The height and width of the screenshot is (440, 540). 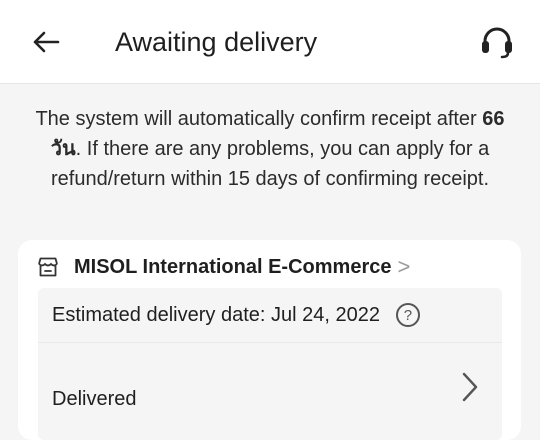 What do you see at coordinates (94, 399) in the screenshot?
I see `delivery-status: Delivered` at bounding box center [94, 399].